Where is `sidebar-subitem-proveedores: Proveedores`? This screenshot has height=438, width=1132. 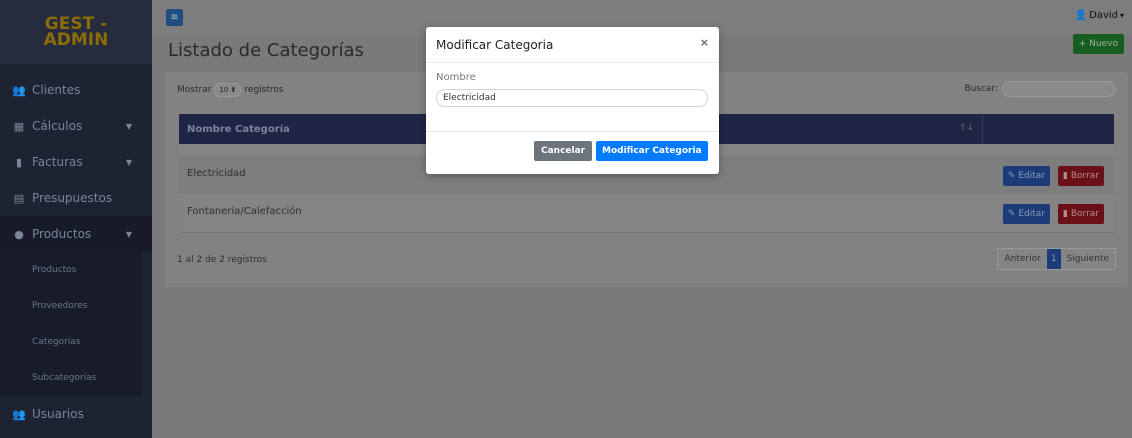 sidebar-subitem-proveedores: Proveedores is located at coordinates (71, 306).